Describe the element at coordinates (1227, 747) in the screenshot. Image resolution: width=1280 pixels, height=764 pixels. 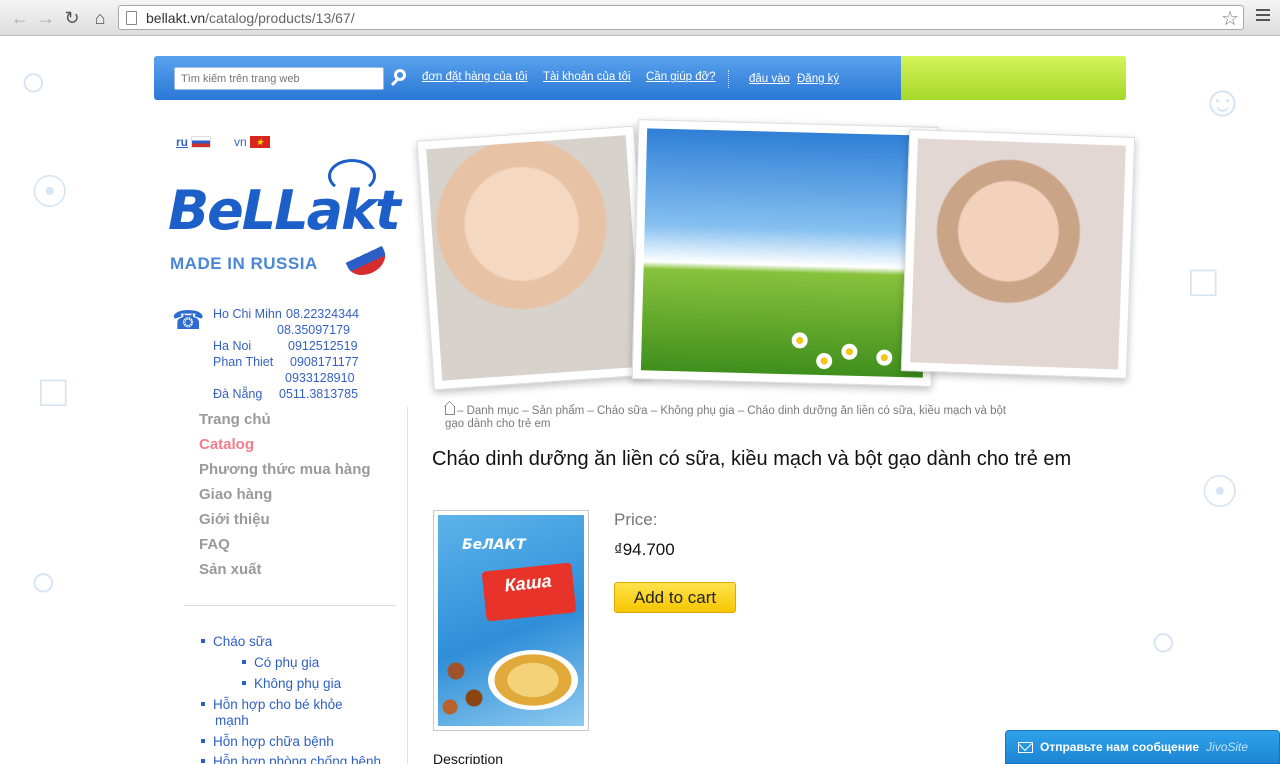
I see `chat-brand: JivoSite` at that location.